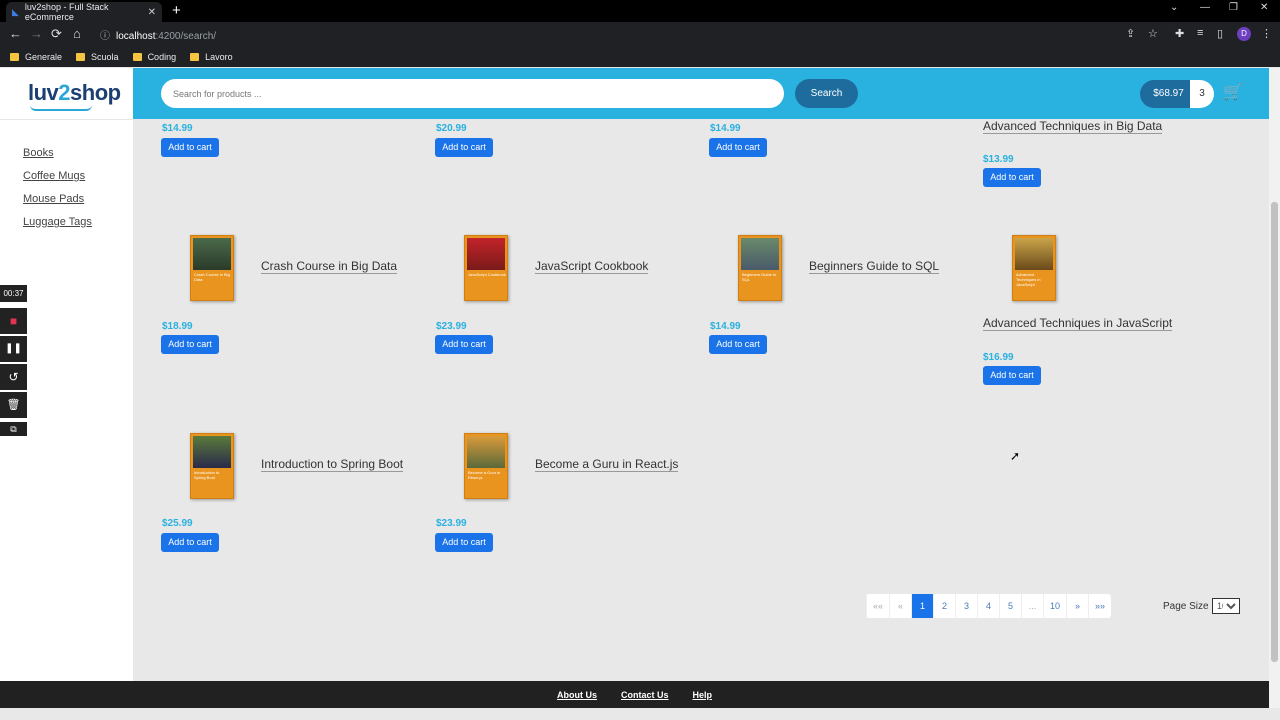 The width and height of the screenshot is (1280, 720). What do you see at coordinates (1202, 94) in the screenshot?
I see `cart-quantity: 3` at bounding box center [1202, 94].